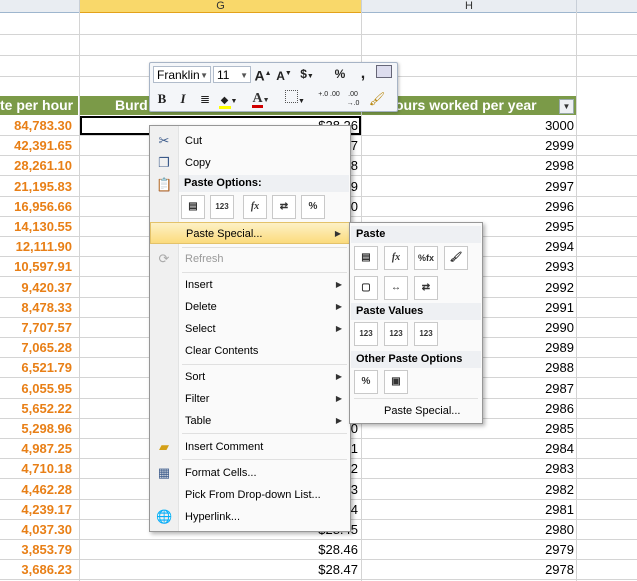 The width and height of the screenshot is (637, 581). What do you see at coordinates (366, 258) in the screenshot?
I see `sub-paste-button: ▤` at bounding box center [366, 258].